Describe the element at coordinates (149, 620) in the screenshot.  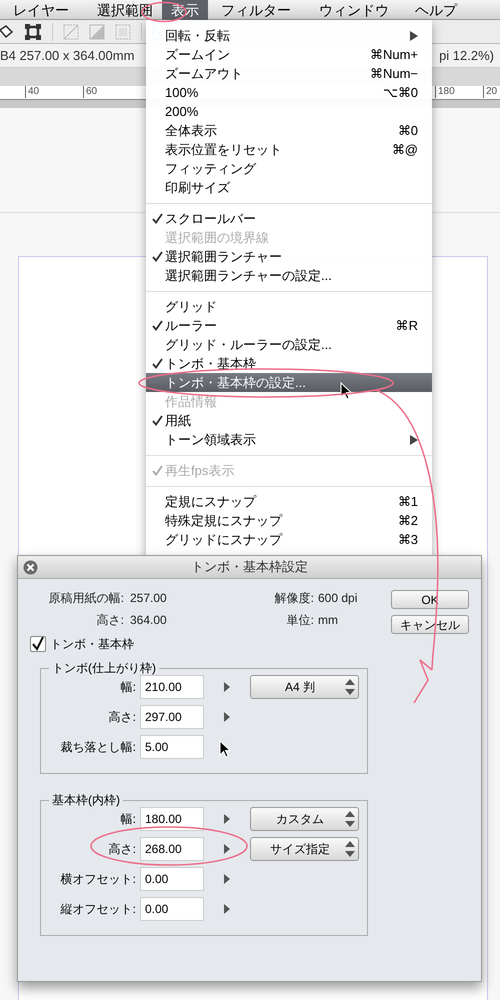
I see `info-value: 364.00` at that location.